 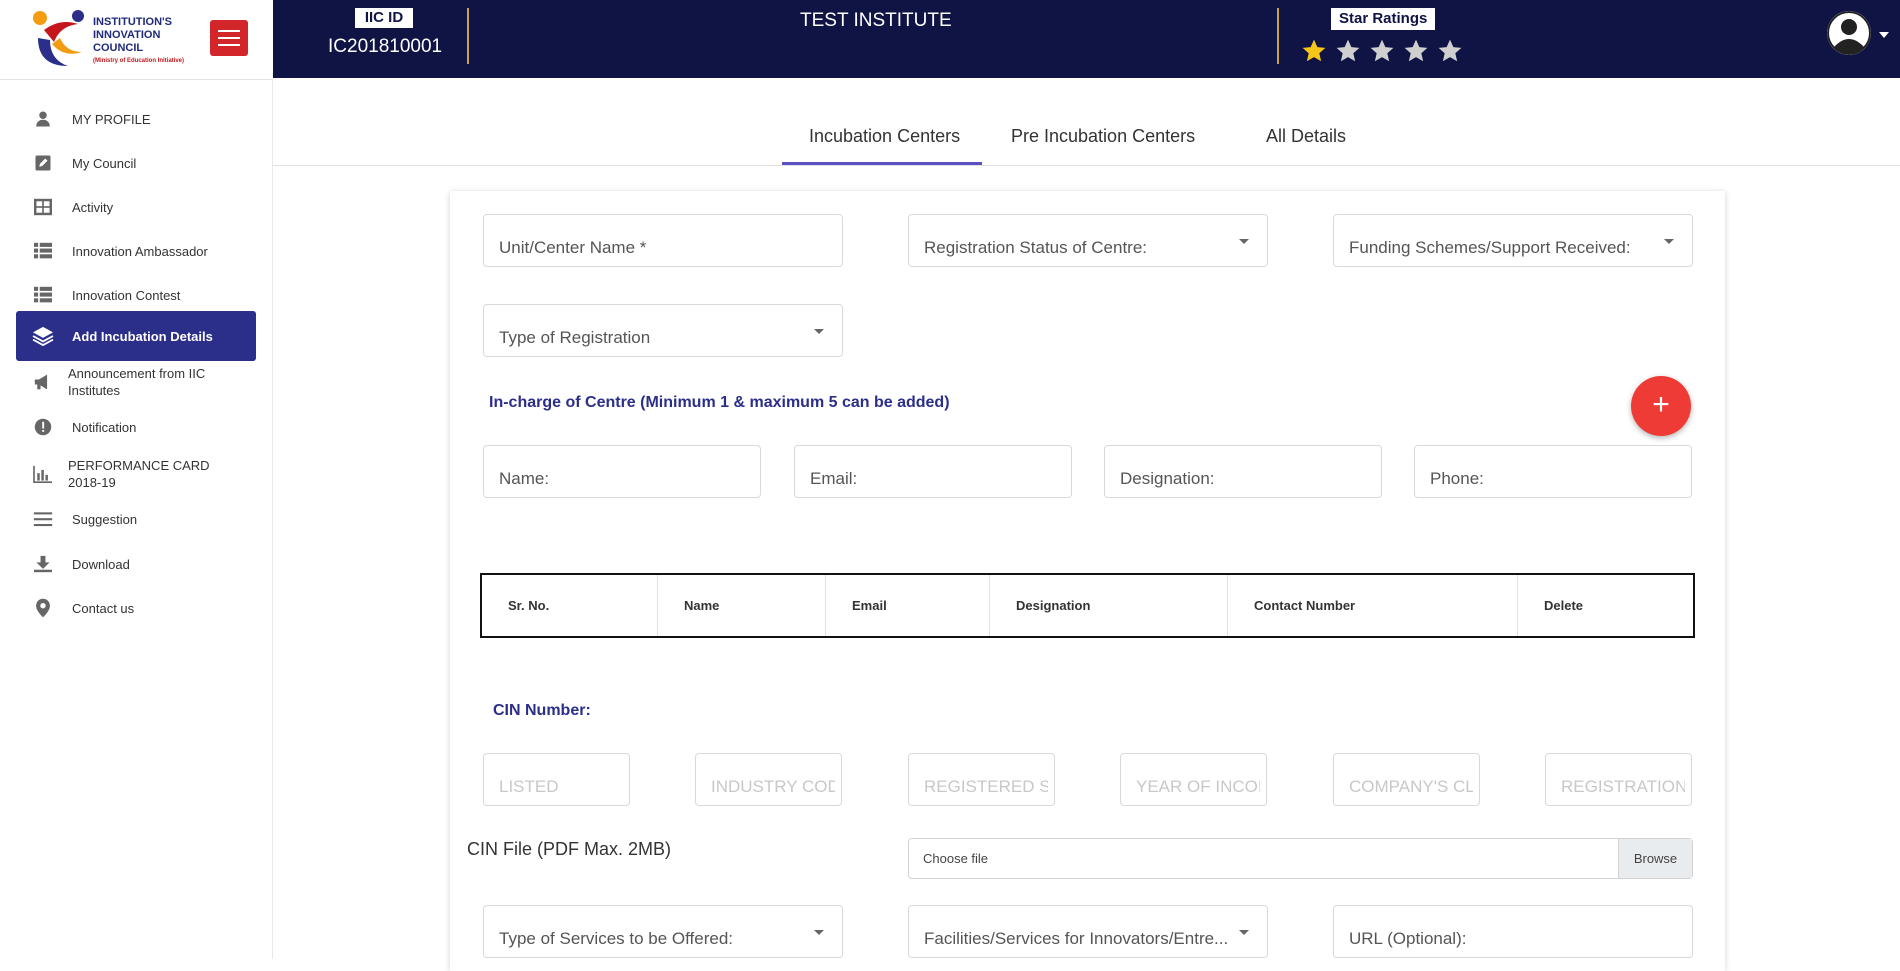 What do you see at coordinates (136, 564) in the screenshot?
I see `sidebar-item: Download` at bounding box center [136, 564].